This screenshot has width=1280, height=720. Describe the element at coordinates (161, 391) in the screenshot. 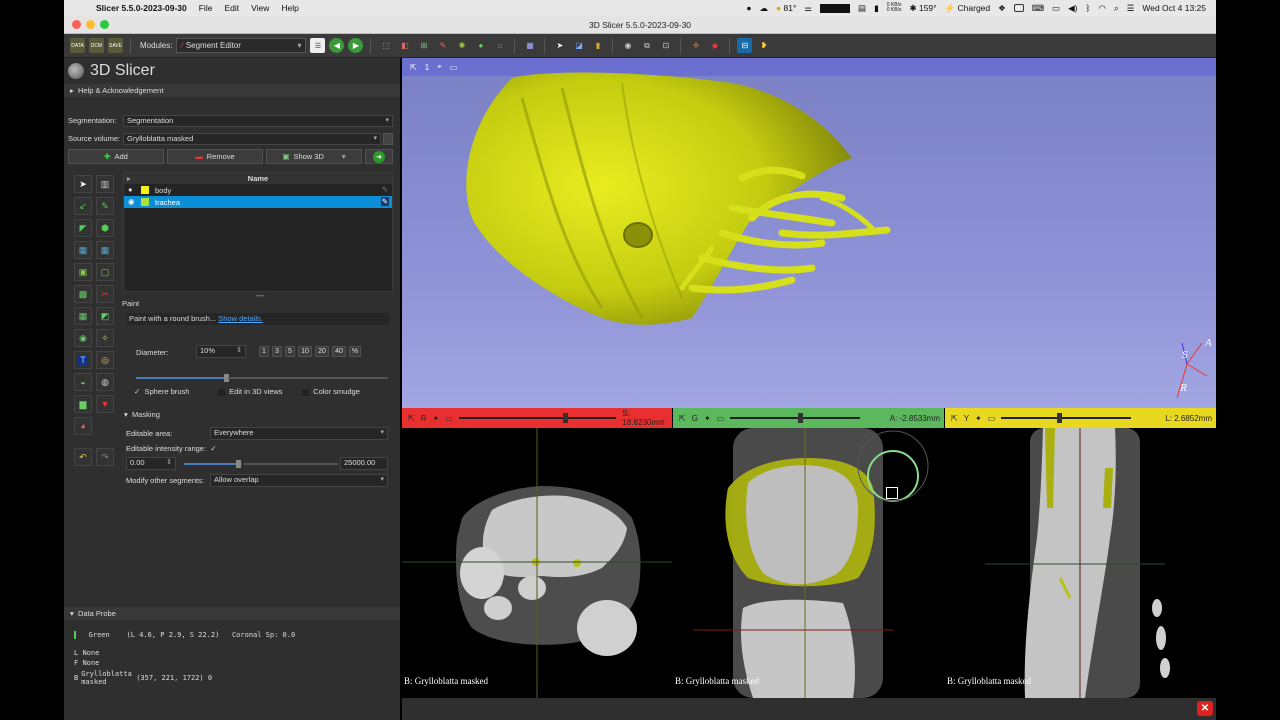

I see `sphere-brush-checkbox: ✓ Sphere brush` at that location.